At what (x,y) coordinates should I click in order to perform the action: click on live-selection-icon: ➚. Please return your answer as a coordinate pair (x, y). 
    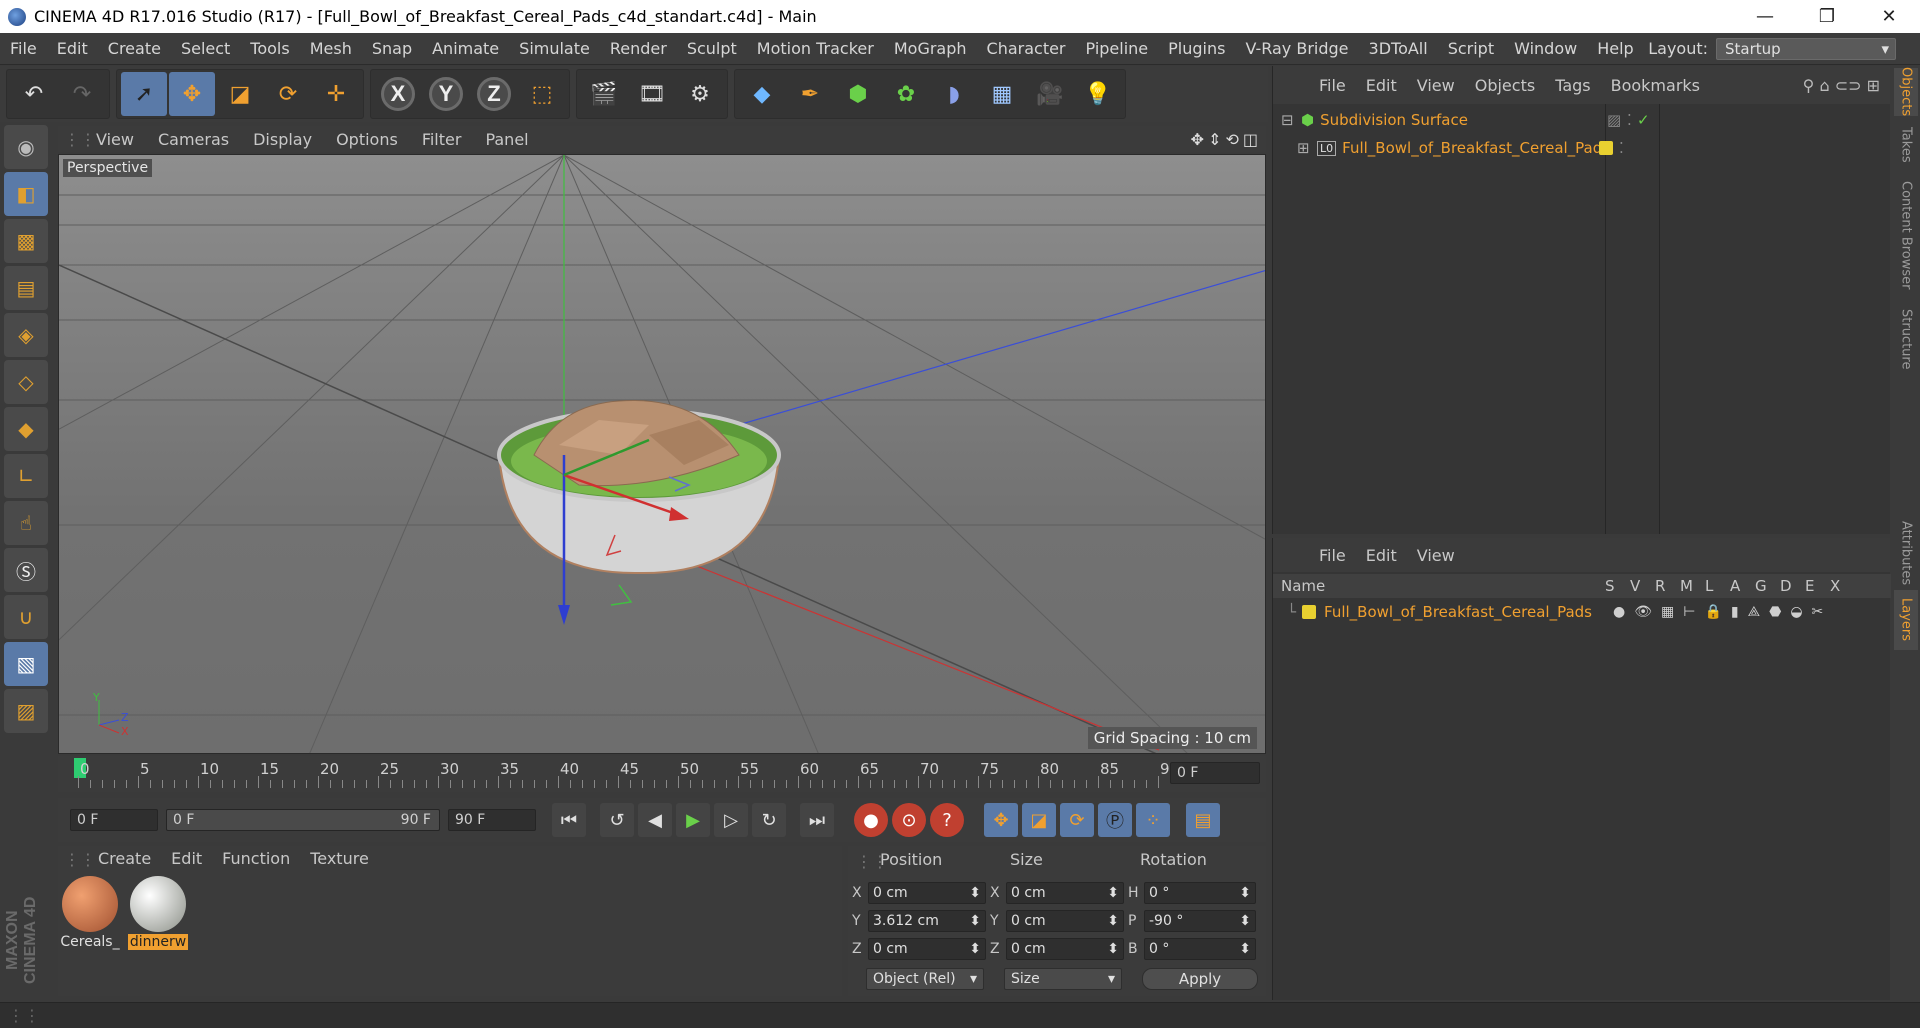
    Looking at the image, I should click on (144, 94).